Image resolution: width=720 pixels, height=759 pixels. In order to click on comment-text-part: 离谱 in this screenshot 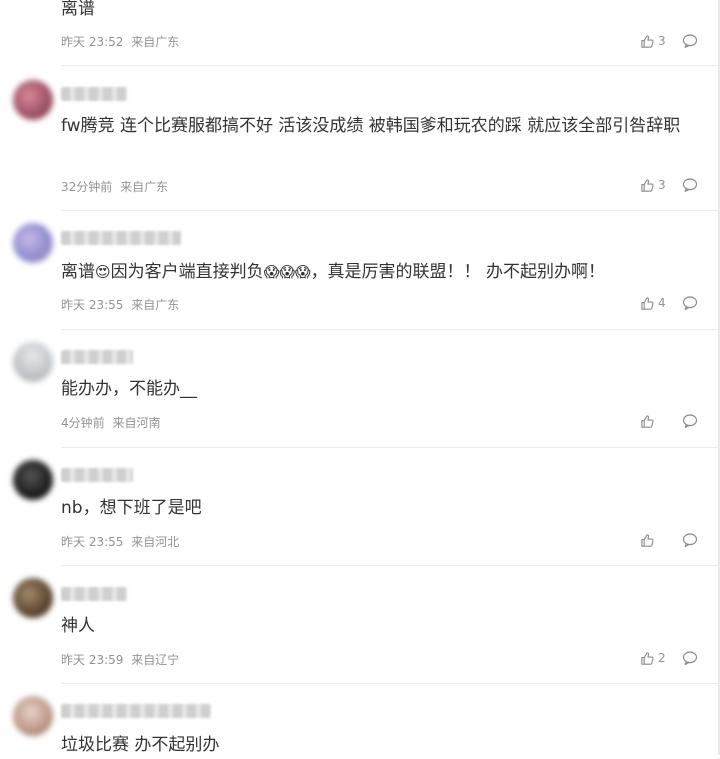, I will do `click(78, 272)`.